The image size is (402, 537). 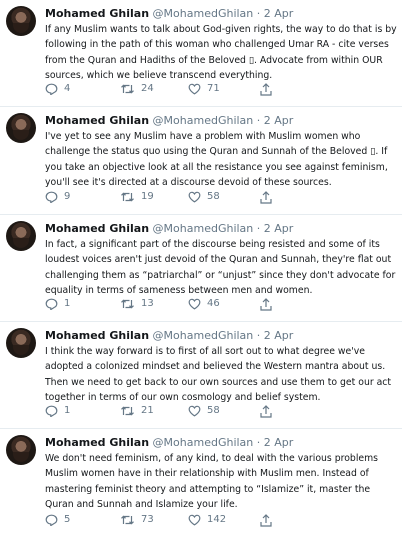 I want to click on retweet-button: 73, so click(x=137, y=520).